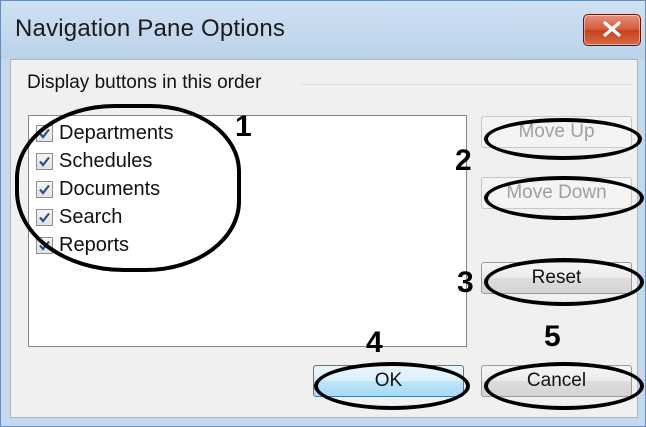 Image resolution: width=646 pixels, height=427 pixels. I want to click on window-title: Navigation Pane Options, so click(150, 28).